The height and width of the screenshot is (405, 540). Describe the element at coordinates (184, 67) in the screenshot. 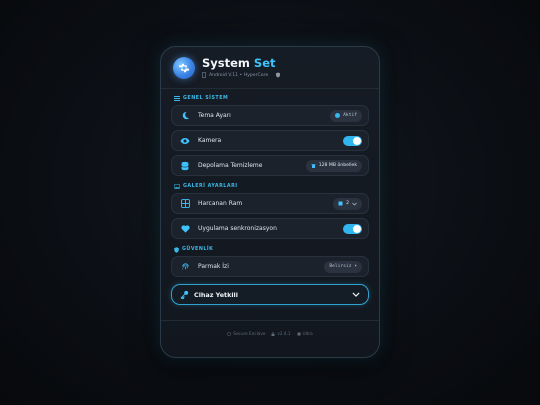

I see `gear-icon` at that location.